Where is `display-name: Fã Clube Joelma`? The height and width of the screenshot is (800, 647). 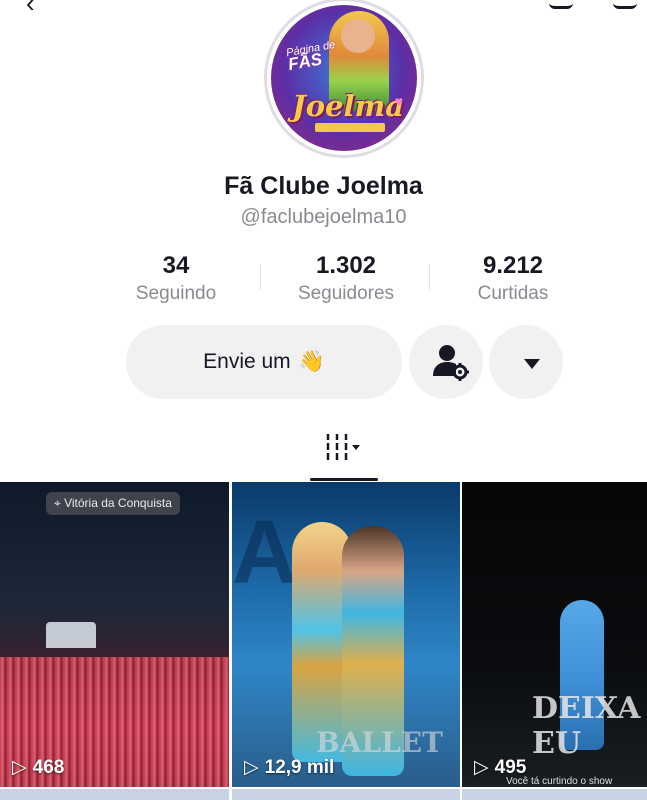 display-name: Fã Clube Joelma is located at coordinates (323, 186).